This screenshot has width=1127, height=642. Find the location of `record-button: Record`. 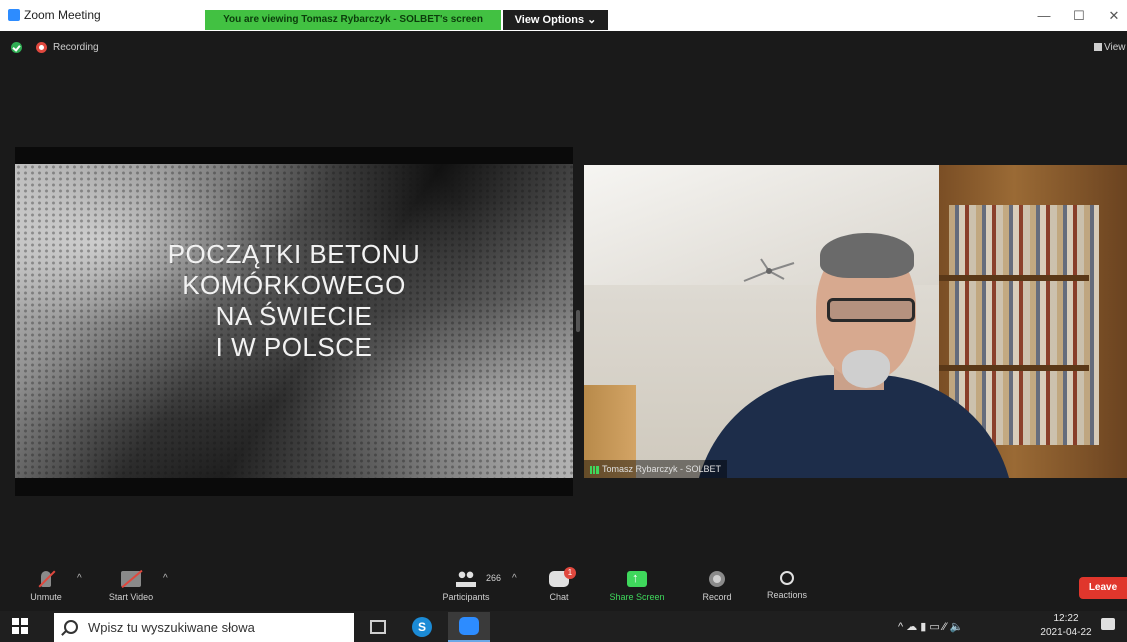

record-button: Record is located at coordinates (717, 587).